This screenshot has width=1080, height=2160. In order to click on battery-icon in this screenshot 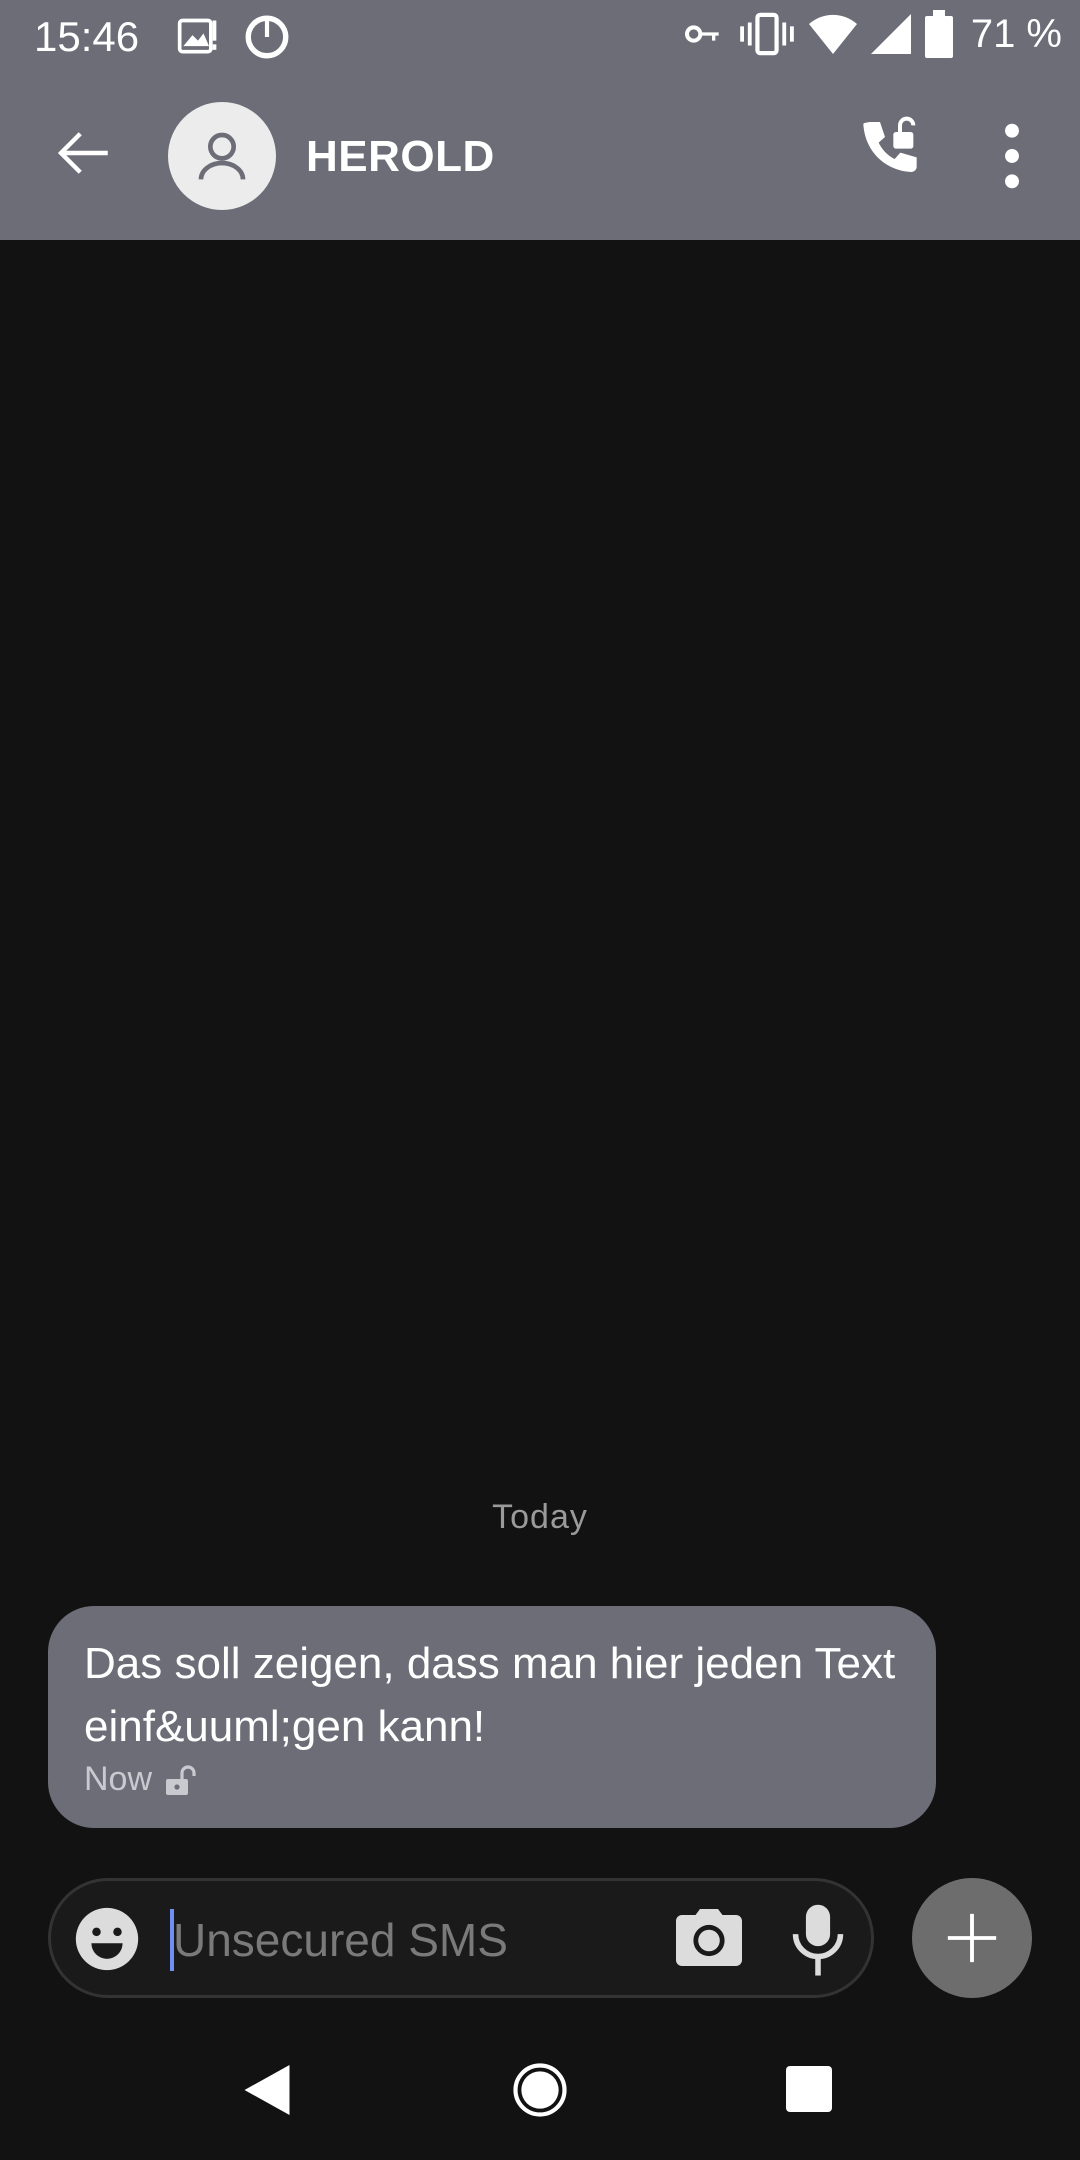, I will do `click(938, 34)`.